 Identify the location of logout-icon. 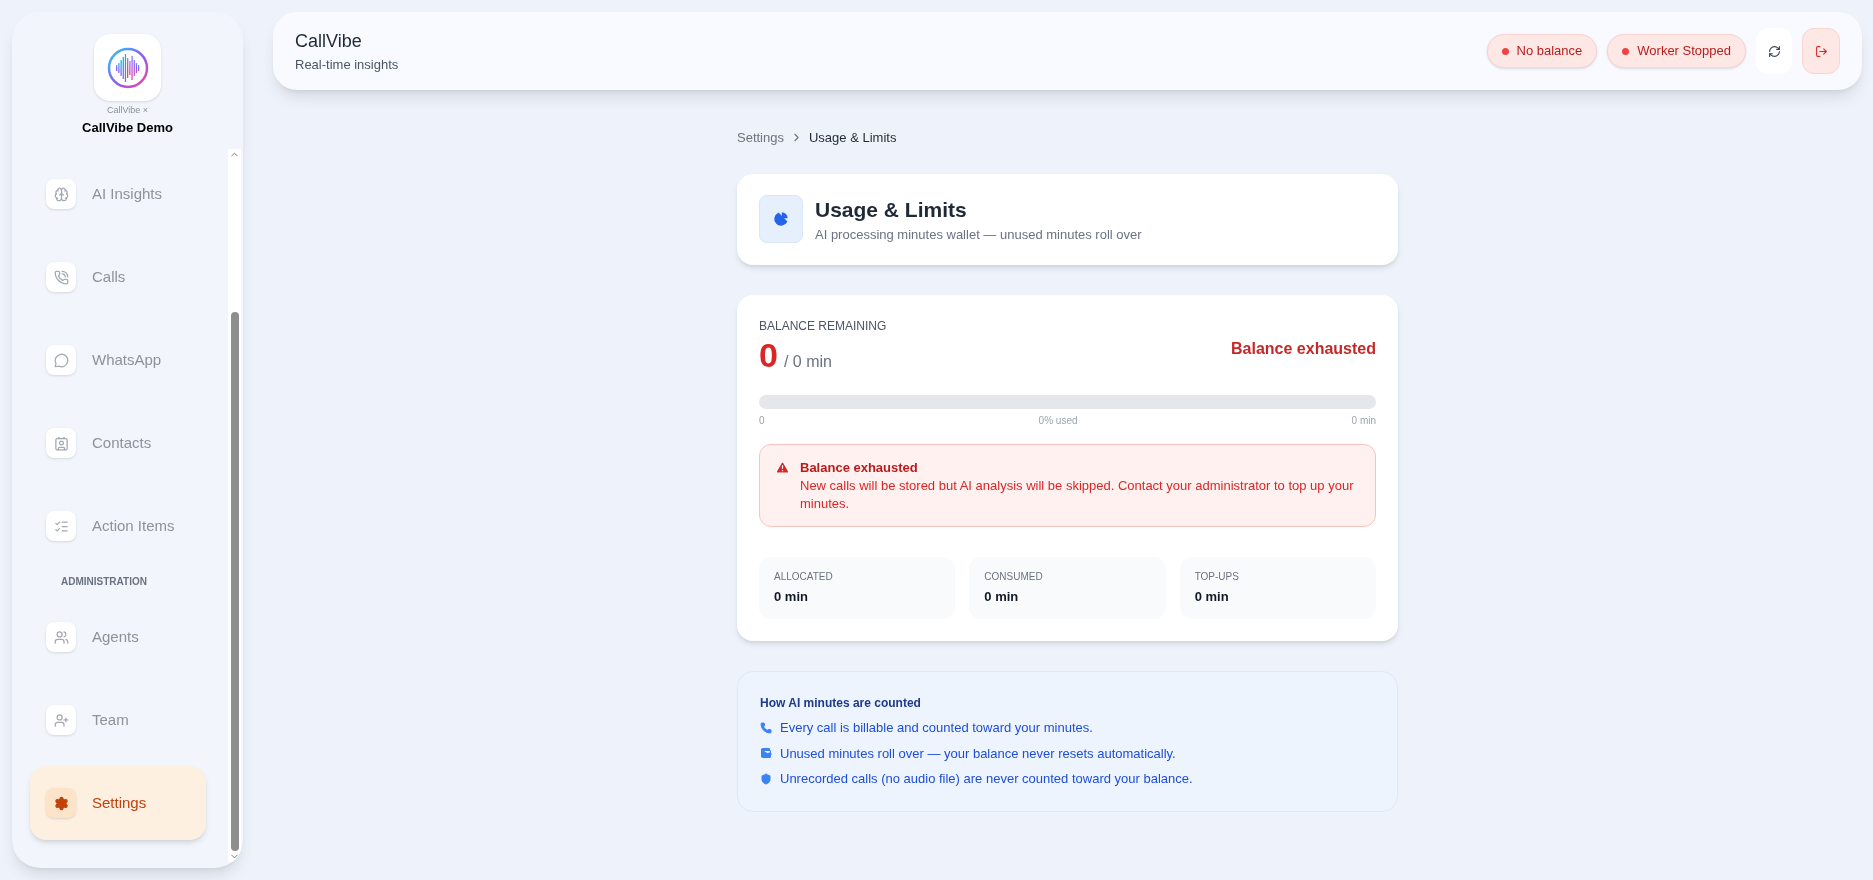
(1821, 51).